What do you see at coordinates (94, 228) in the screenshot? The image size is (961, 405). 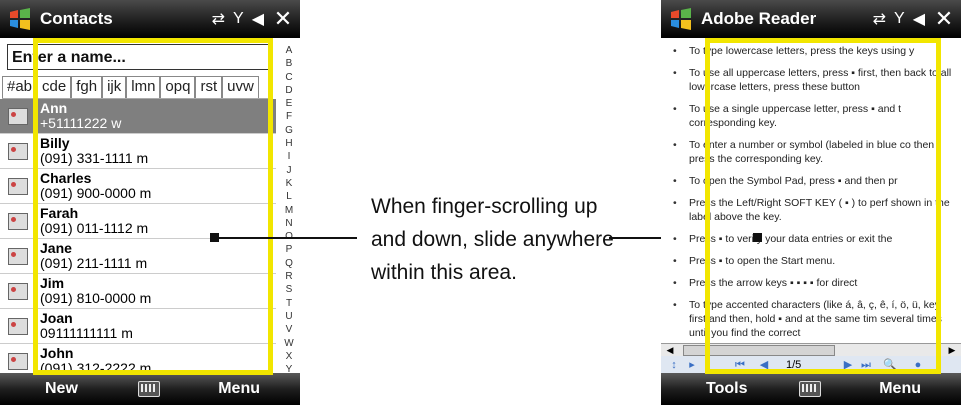 I see `contact-phone: (091) 011-1112 m` at bounding box center [94, 228].